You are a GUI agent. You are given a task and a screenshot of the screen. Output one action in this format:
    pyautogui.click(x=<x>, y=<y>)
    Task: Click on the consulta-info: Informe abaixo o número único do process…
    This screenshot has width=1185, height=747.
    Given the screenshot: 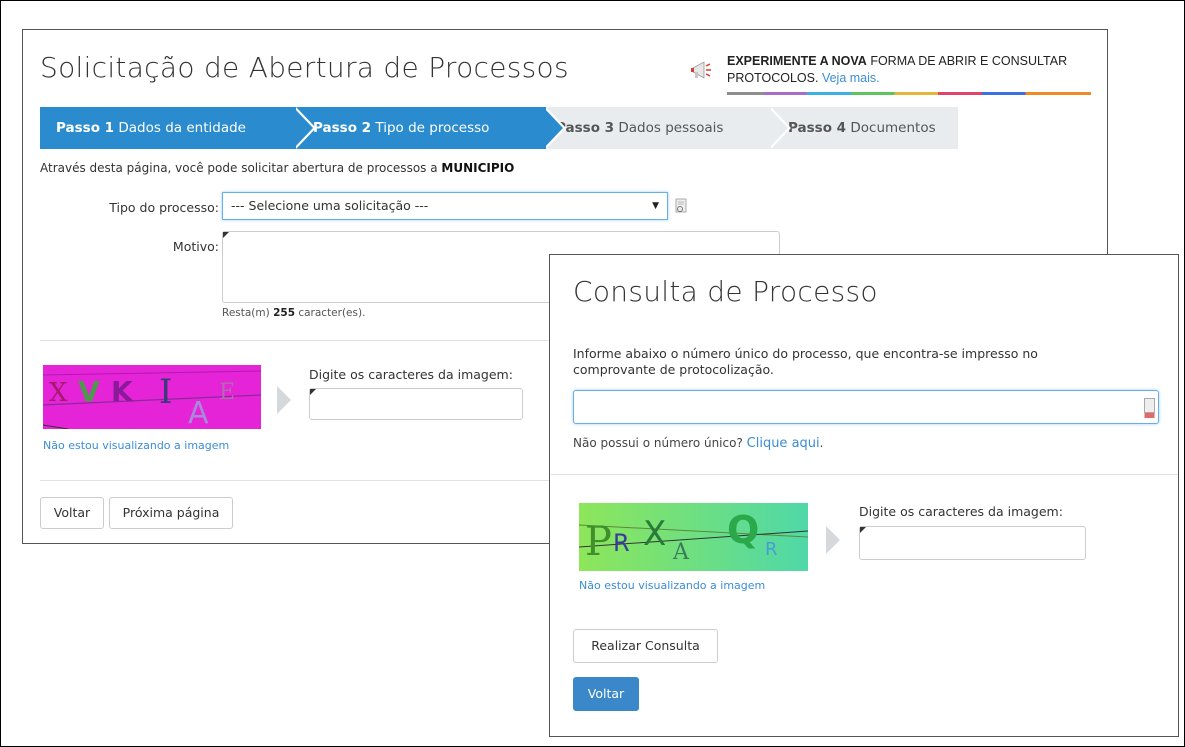 What is the action you would take?
    pyautogui.click(x=805, y=361)
    